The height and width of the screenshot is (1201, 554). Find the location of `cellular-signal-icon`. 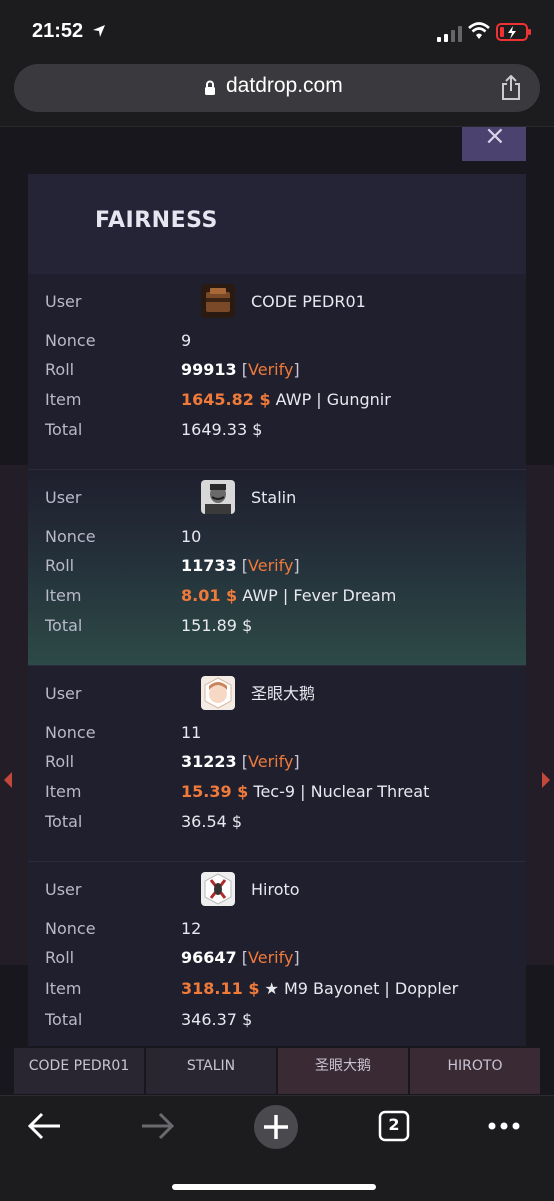

cellular-signal-icon is located at coordinates (449, 34).